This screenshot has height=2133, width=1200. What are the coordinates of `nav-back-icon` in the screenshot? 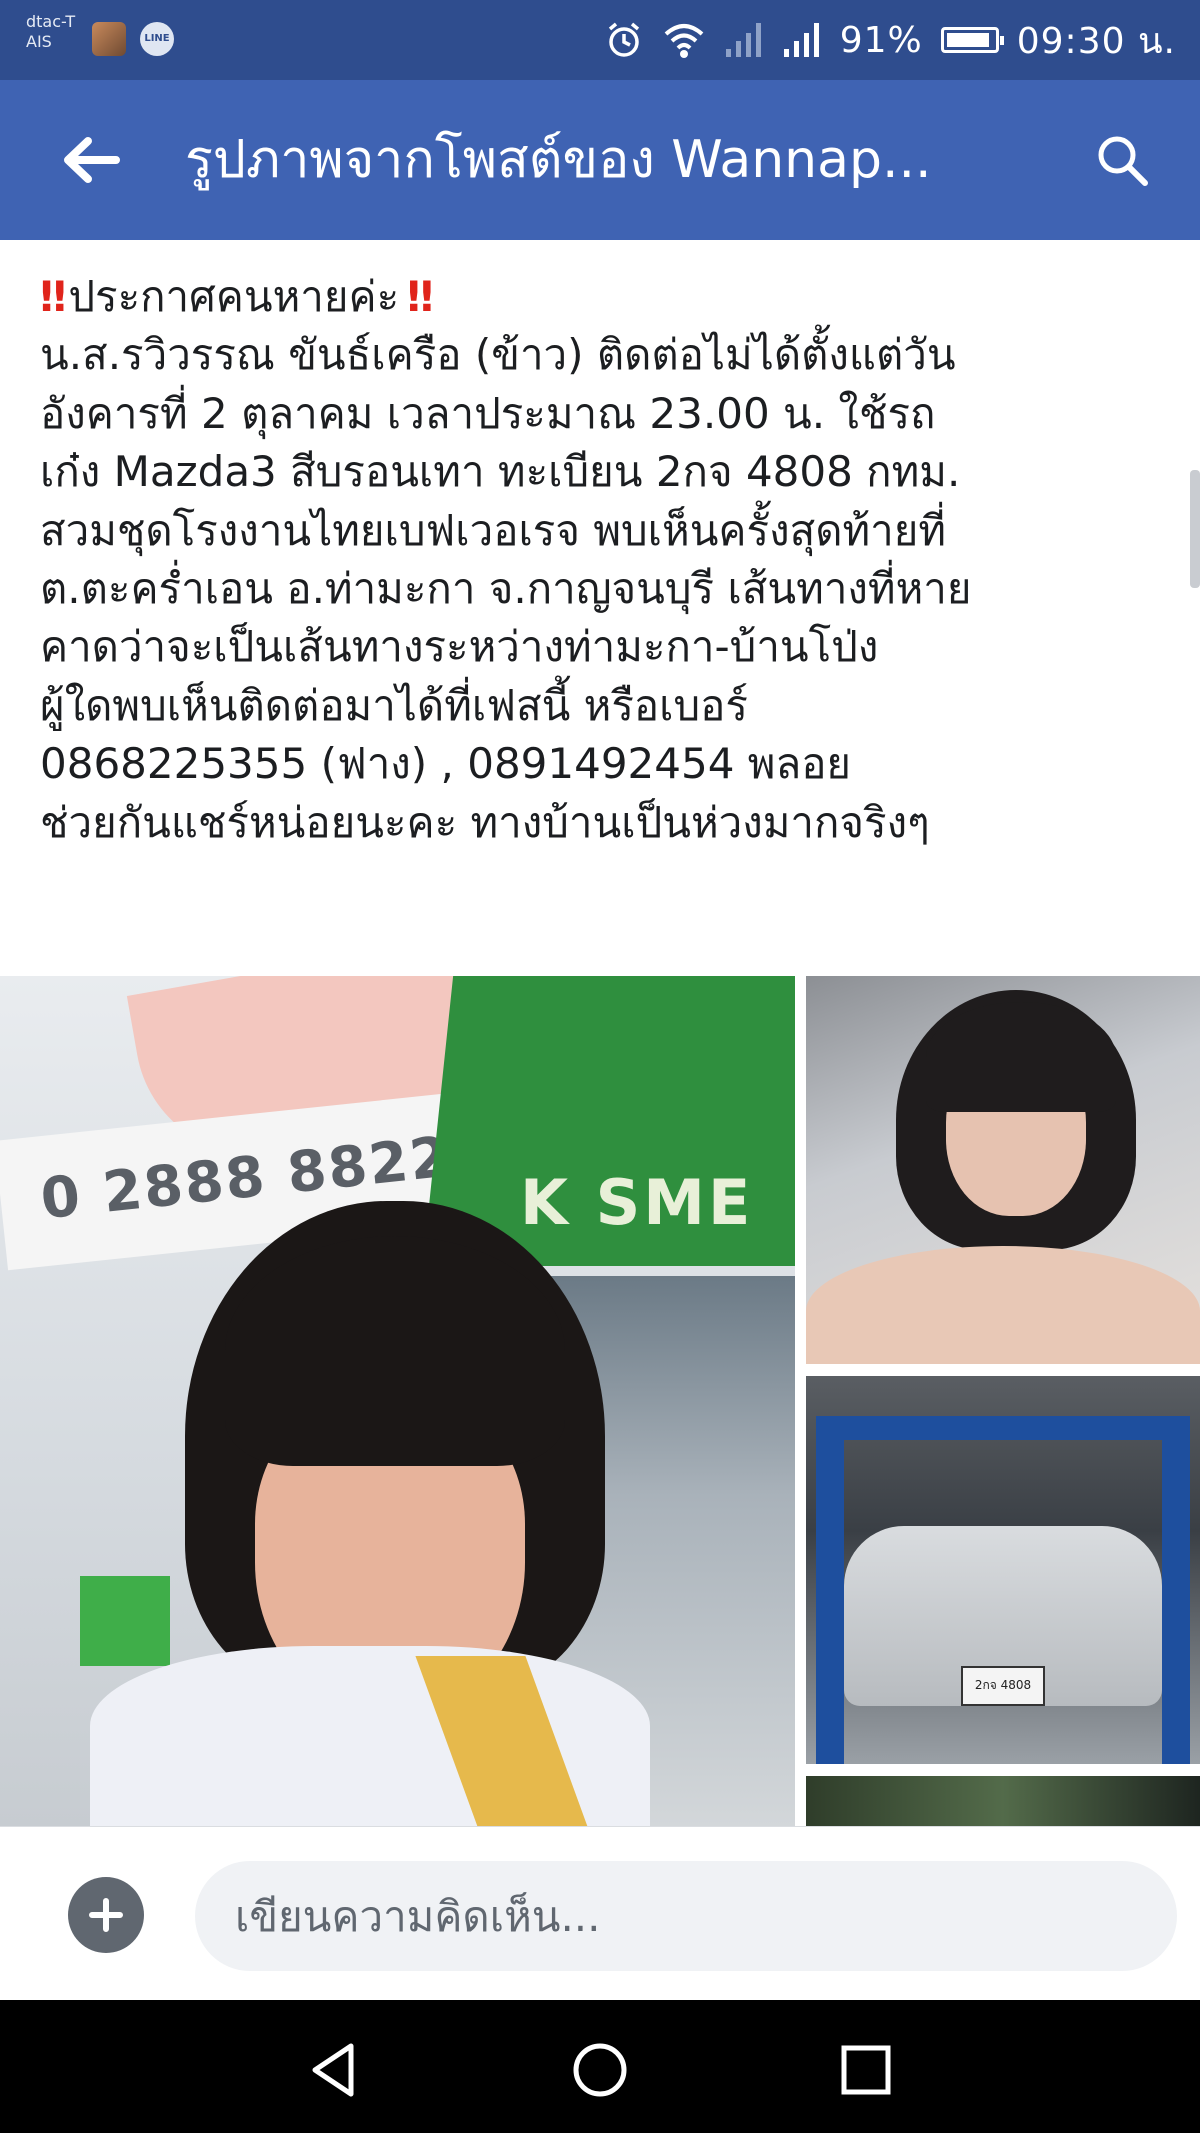 It's located at (333, 2070).